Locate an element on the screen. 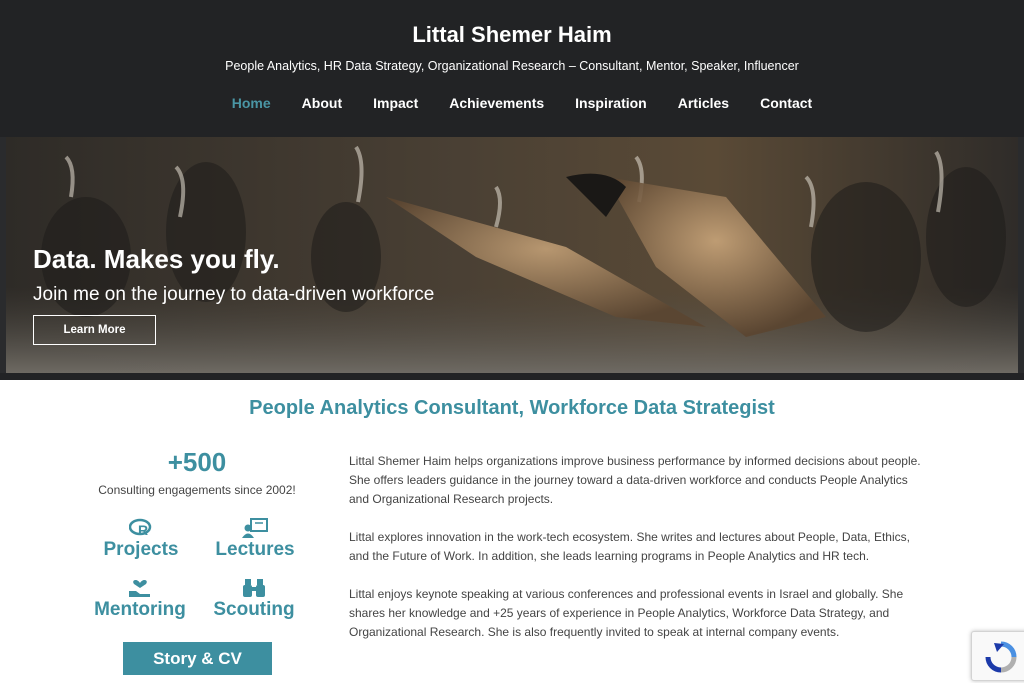  nav-item-contact: Contact is located at coordinates (786, 103).